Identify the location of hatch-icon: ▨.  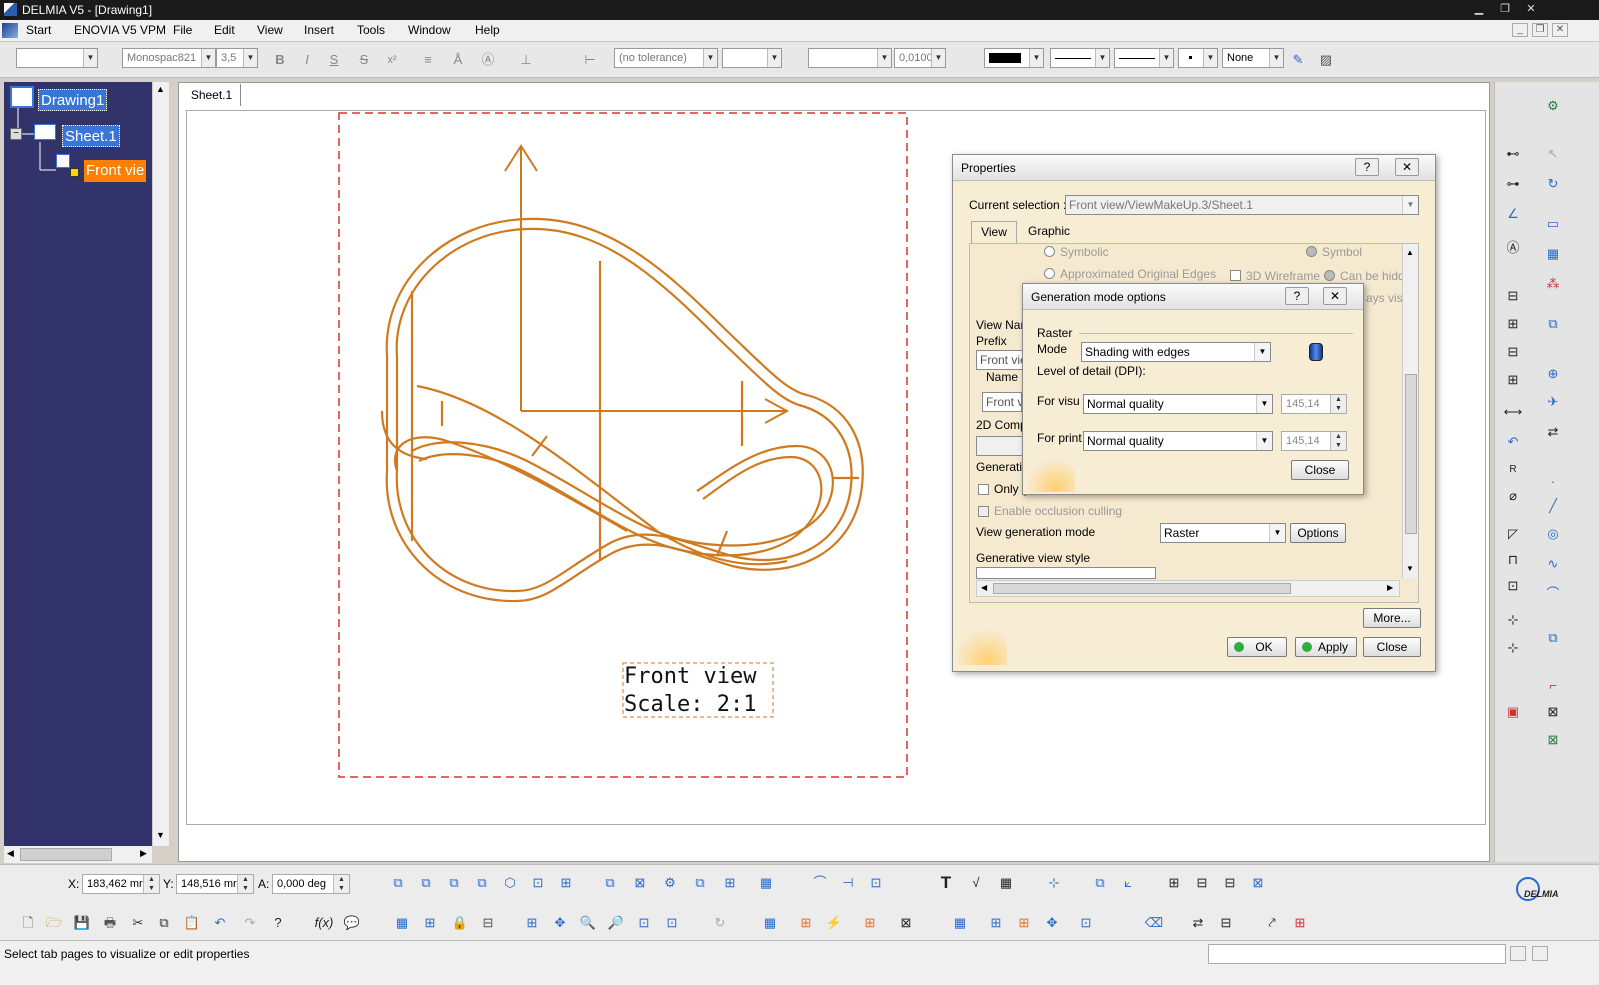
(1326, 60).